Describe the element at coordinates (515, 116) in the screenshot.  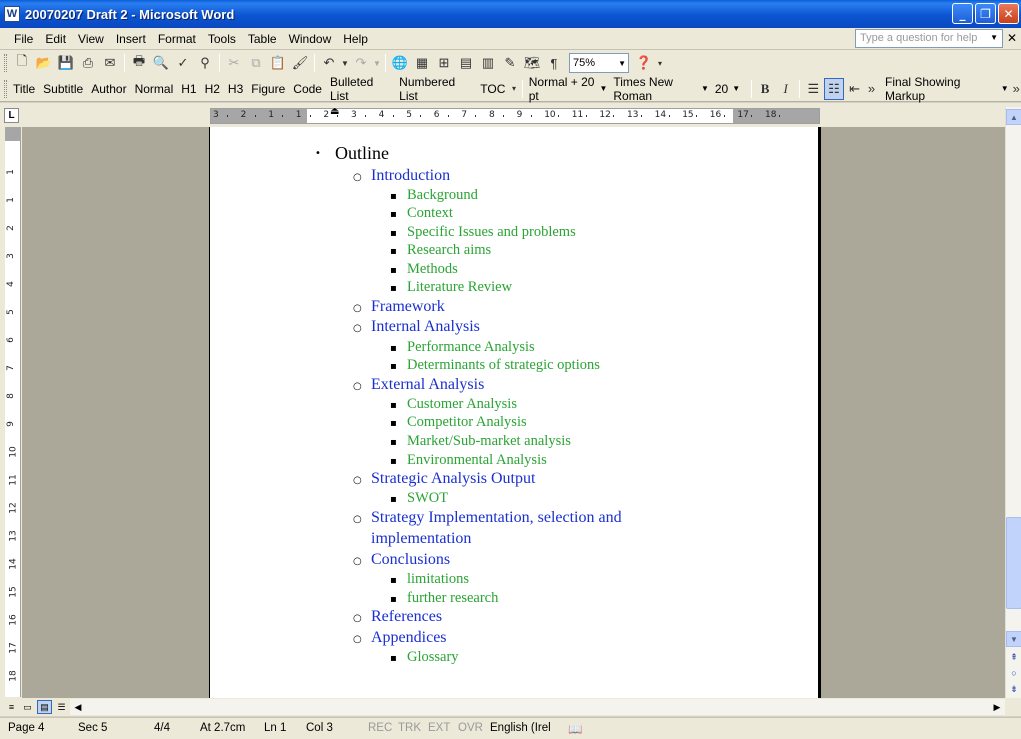
I see `horizontal-ruler: 3 2 1 1 2 3 4 5 6 7 8 9 10 11 12 13 14 15 16 17 18` at that location.